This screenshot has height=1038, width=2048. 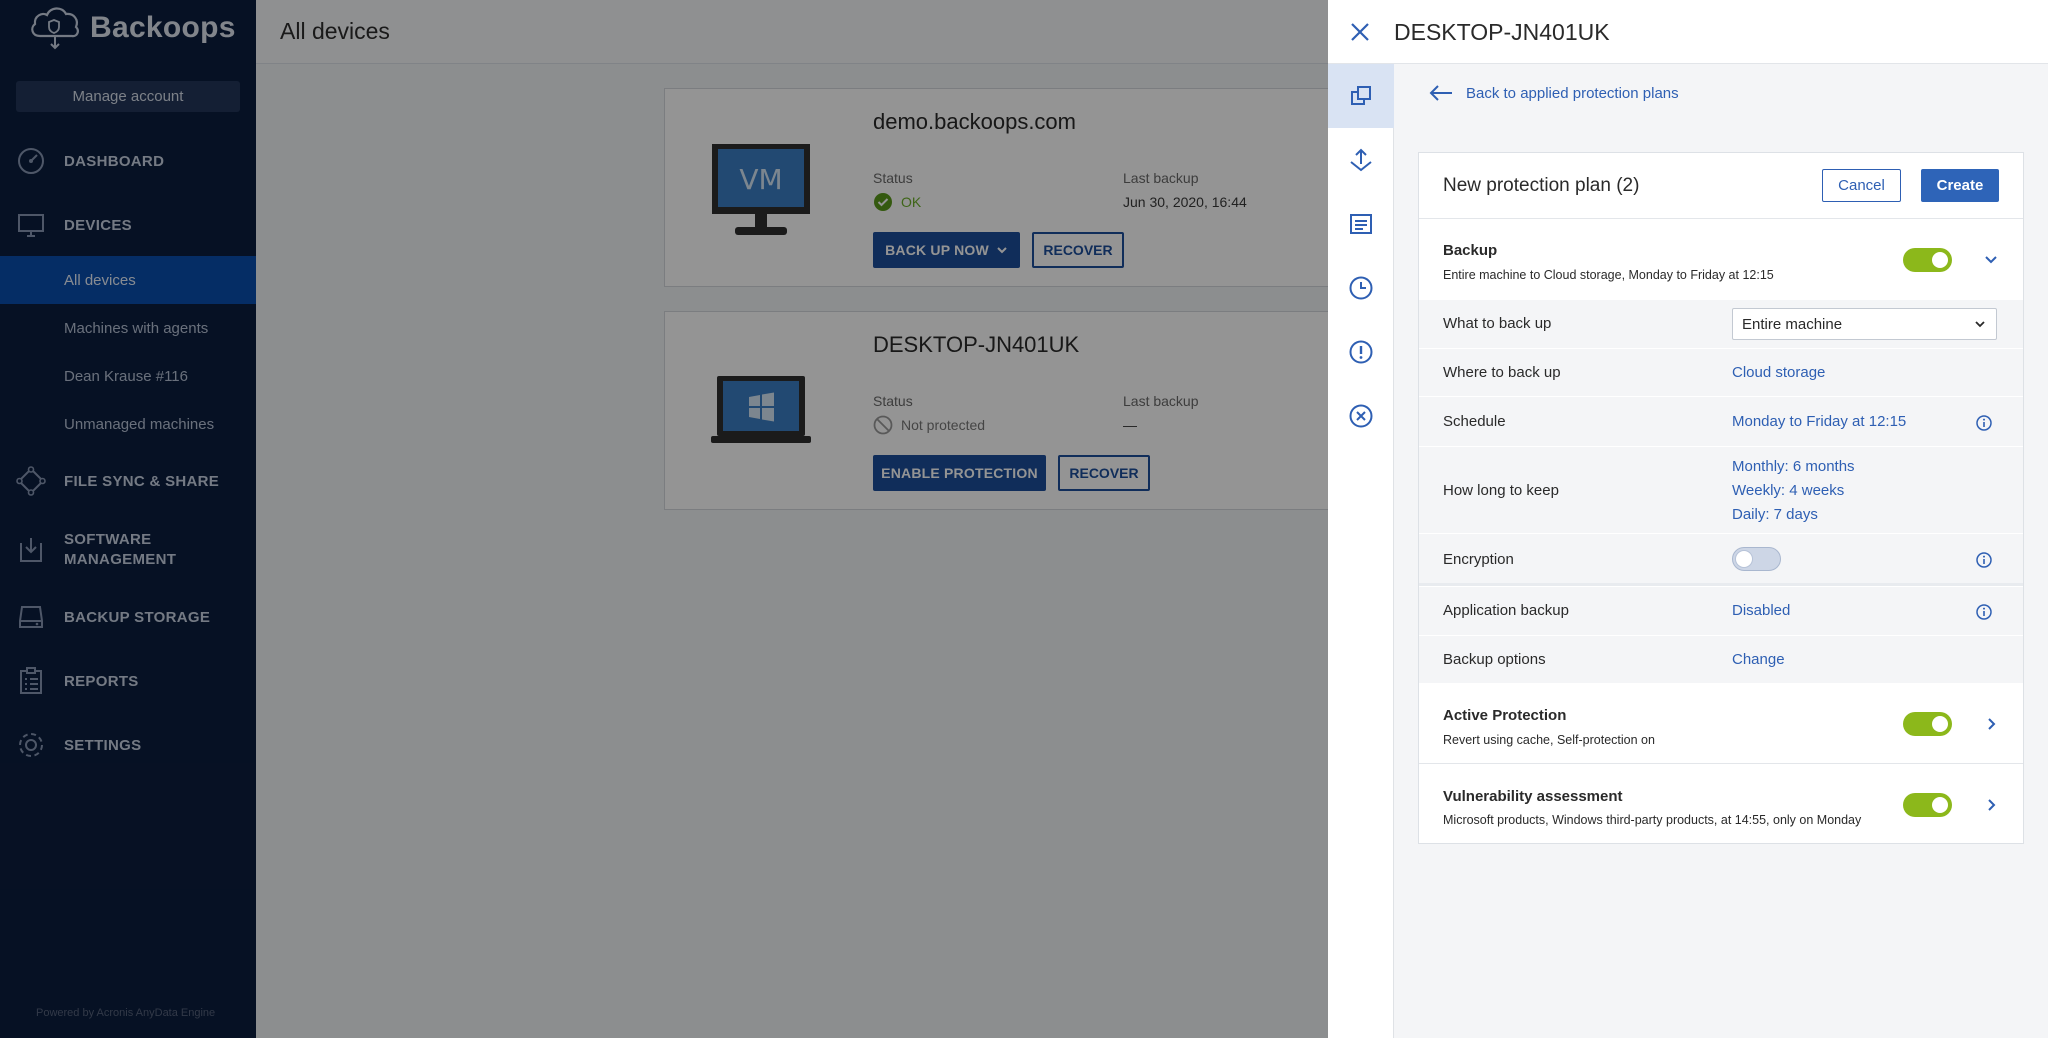 I want to click on what-to-back-up-row: What to back up Entire machine, so click(x=1721, y=323).